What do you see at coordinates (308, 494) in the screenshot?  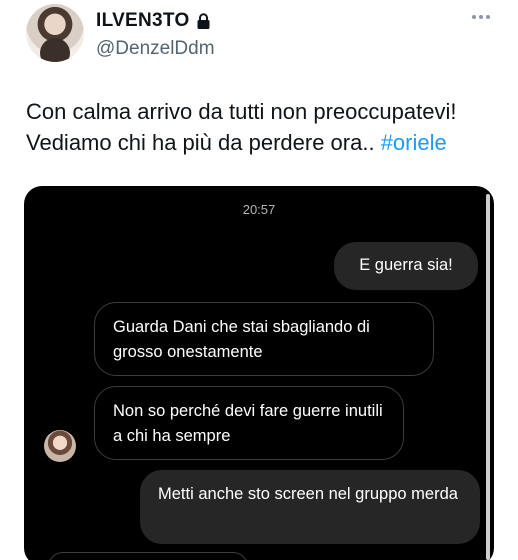 I see `message-text: Metti anche sto screen nel gruppo merda` at bounding box center [308, 494].